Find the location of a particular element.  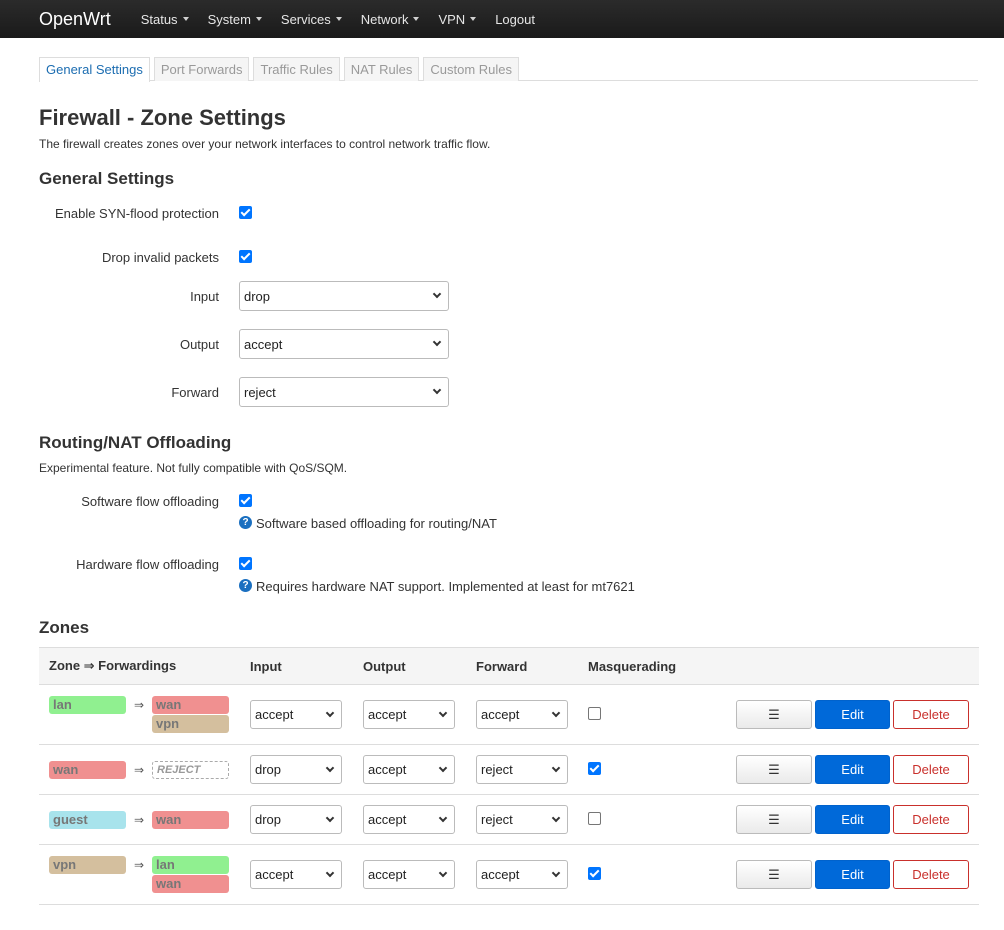

col-input: Input is located at coordinates (296, 666).